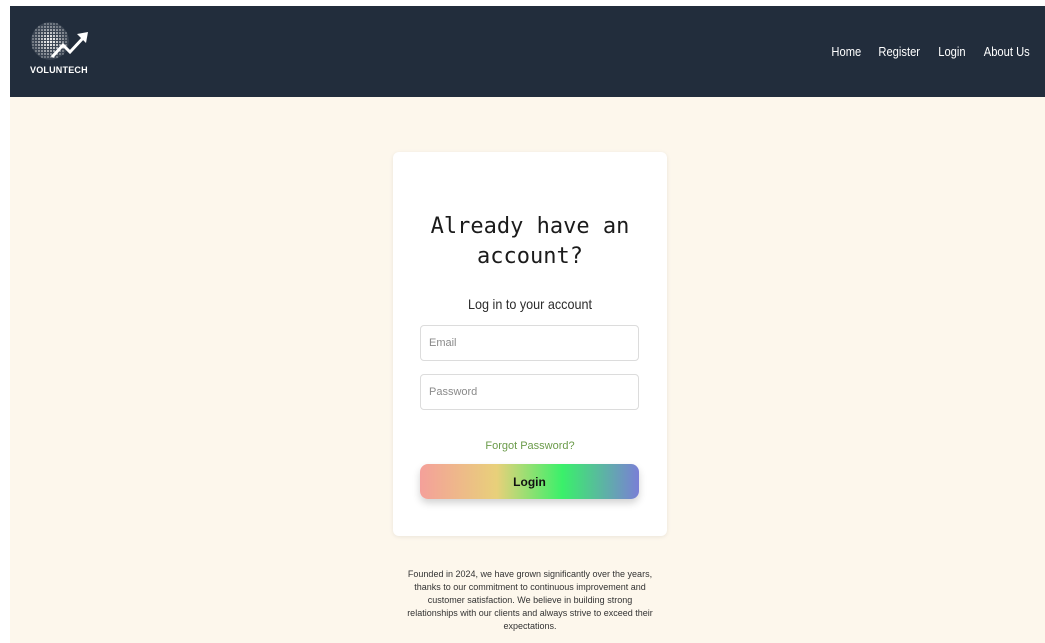  I want to click on nav-link-login: Login, so click(951, 51).